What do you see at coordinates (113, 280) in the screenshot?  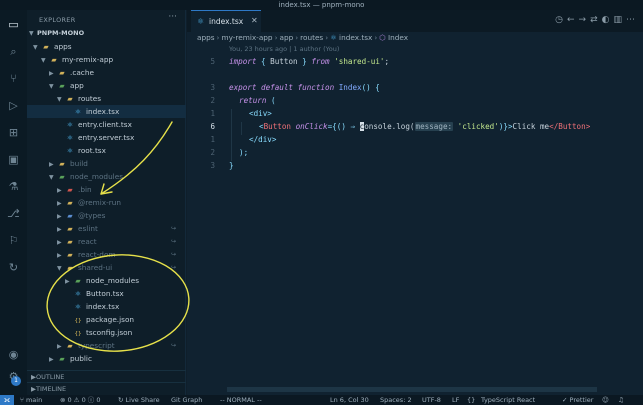 I see `tree-item-label: node_modules` at bounding box center [113, 280].